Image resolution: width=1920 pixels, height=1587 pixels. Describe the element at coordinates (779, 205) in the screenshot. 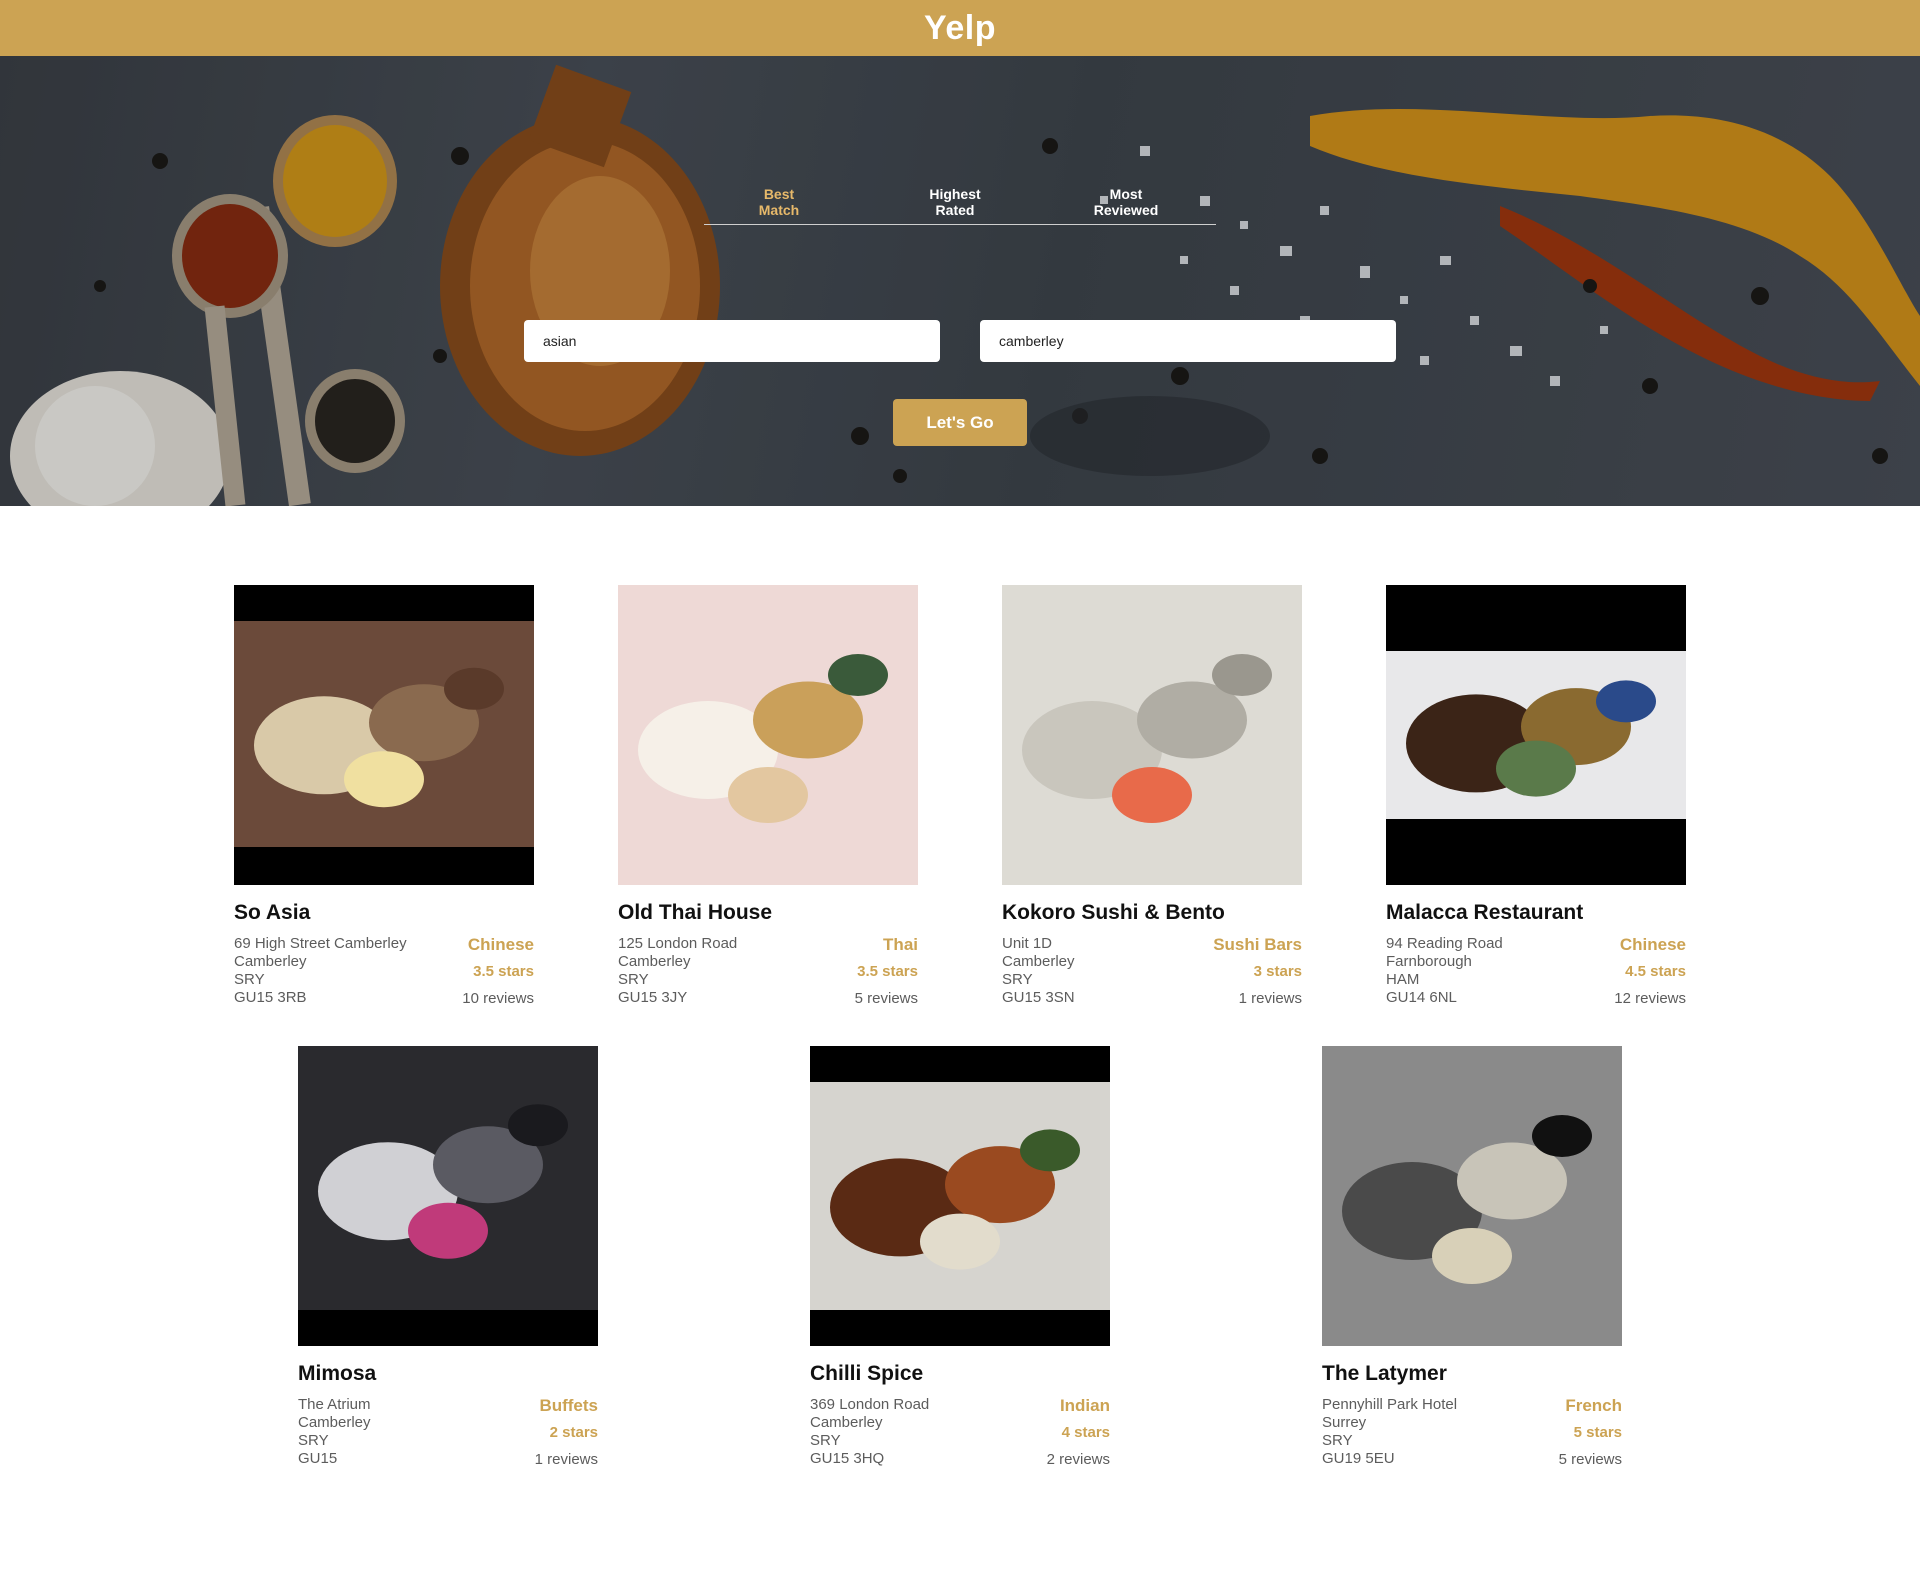

I see `sort-option-best-match: Best Match` at that location.